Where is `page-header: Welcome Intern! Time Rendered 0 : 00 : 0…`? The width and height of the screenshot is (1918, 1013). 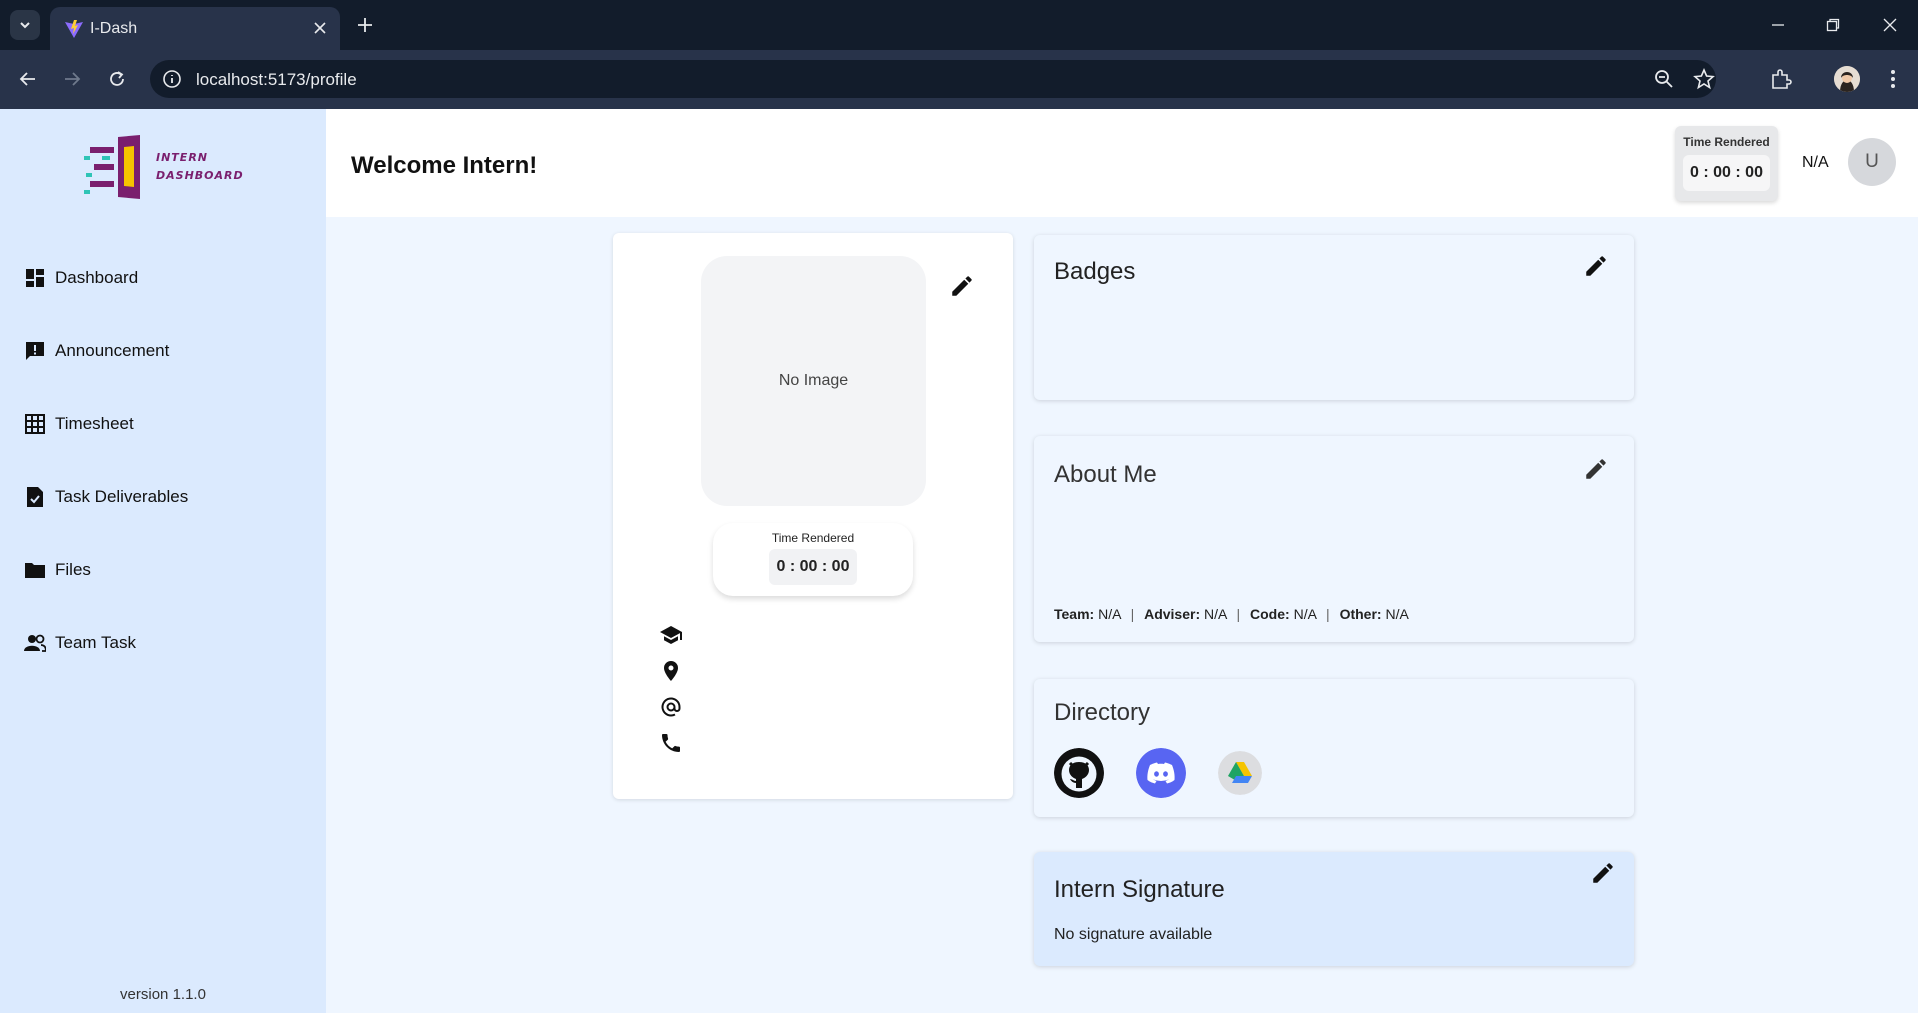
page-header: Welcome Intern! Time Rendered 0 : 00 : 0… is located at coordinates (1122, 163).